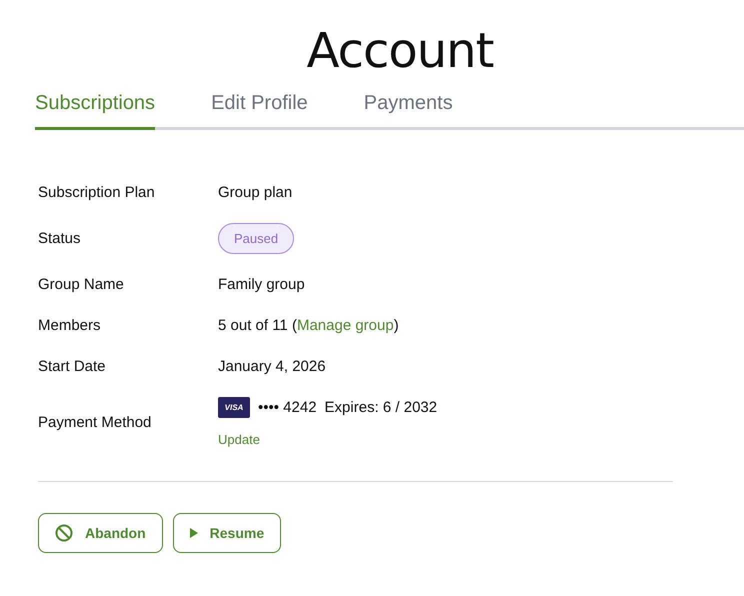 This screenshot has height=596, width=744. What do you see at coordinates (272, 366) in the screenshot?
I see `detail-value: January 4, 2026` at bounding box center [272, 366].